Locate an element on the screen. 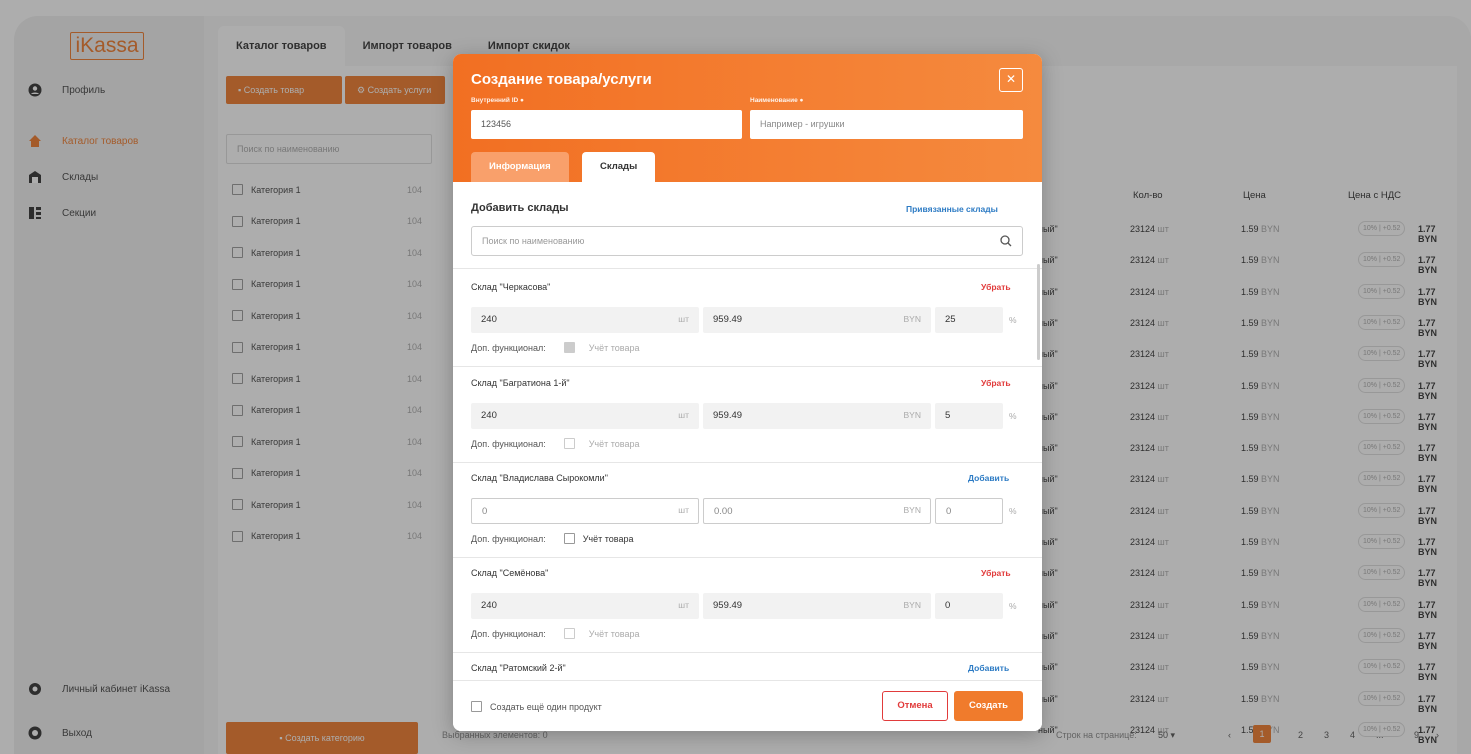  warehouse-name: Склад "Ратомский 2-й" is located at coordinates (518, 668).